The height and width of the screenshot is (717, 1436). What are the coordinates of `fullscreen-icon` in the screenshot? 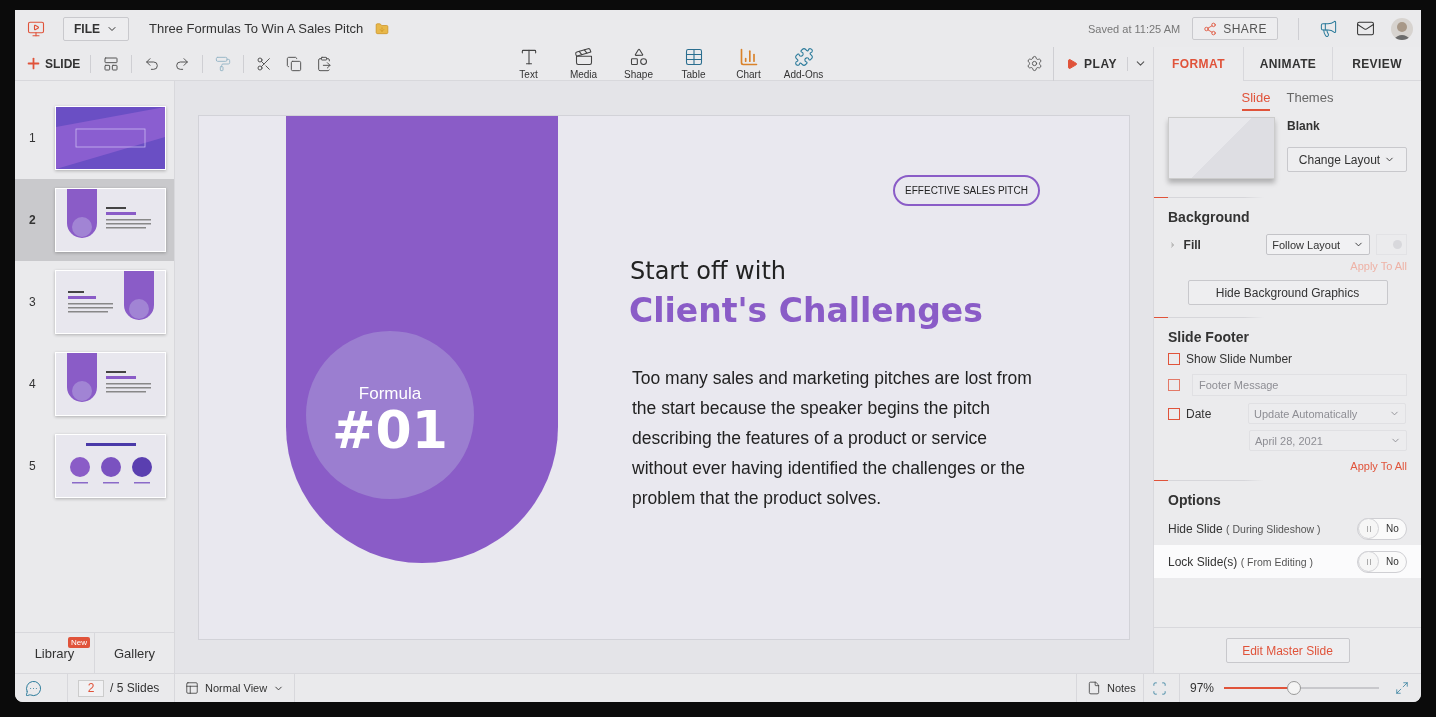 It's located at (1402, 688).